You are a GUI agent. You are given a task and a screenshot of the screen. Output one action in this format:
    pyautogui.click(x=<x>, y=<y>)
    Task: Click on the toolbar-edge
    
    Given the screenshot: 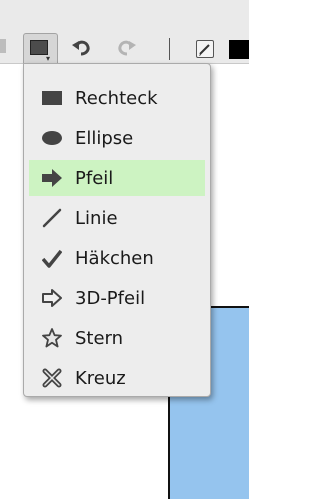 What is the action you would take?
    pyautogui.click(x=3, y=46)
    